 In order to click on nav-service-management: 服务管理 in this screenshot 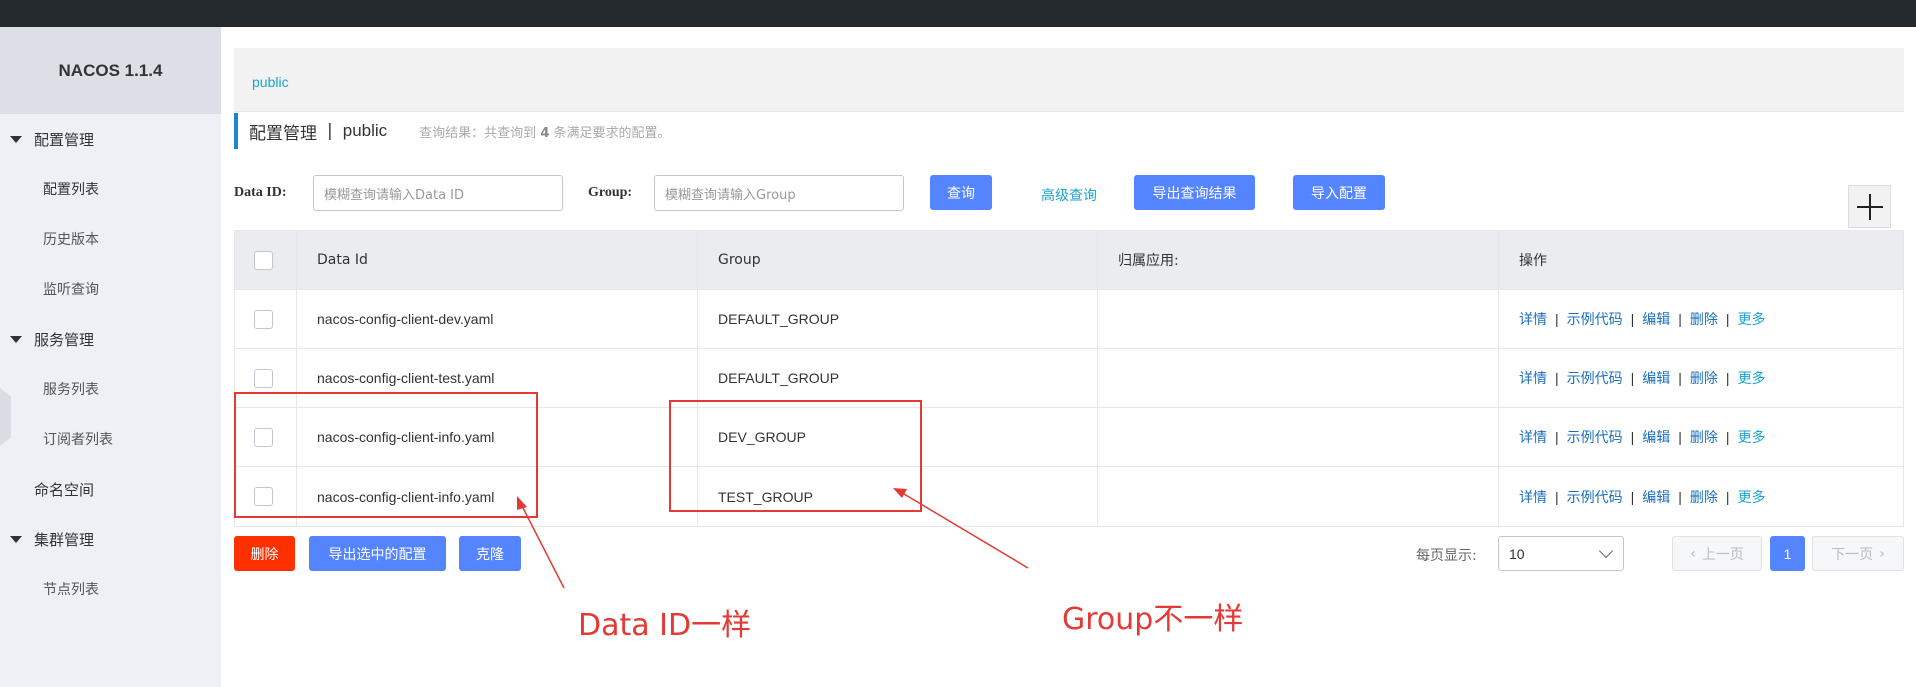, I will do `click(110, 339)`.